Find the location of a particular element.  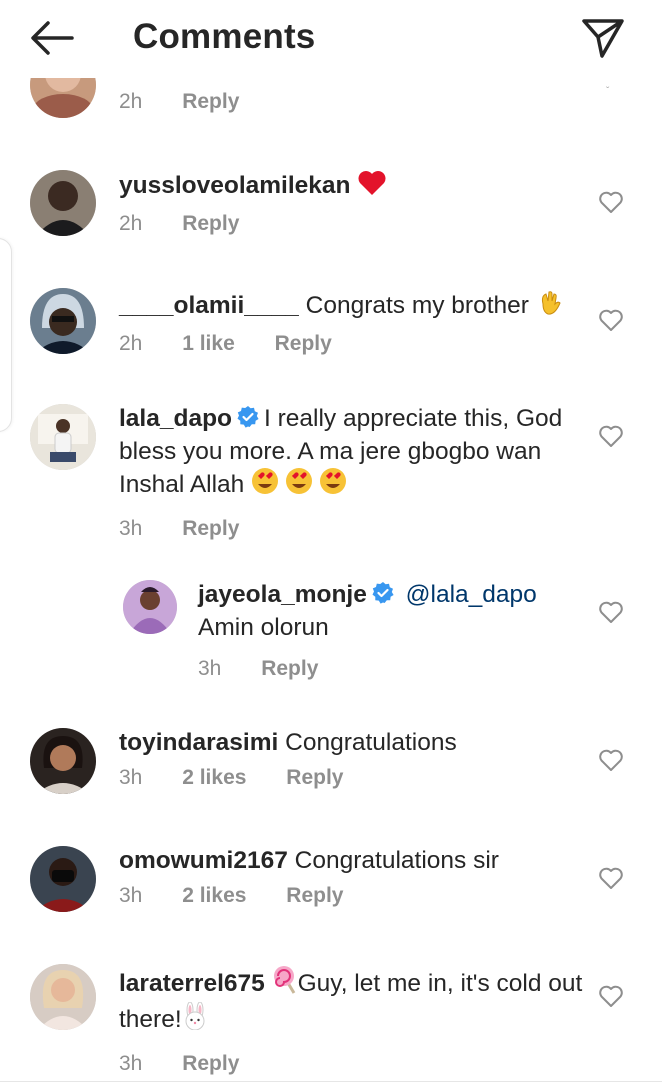

divider is located at coordinates (331, 1081).